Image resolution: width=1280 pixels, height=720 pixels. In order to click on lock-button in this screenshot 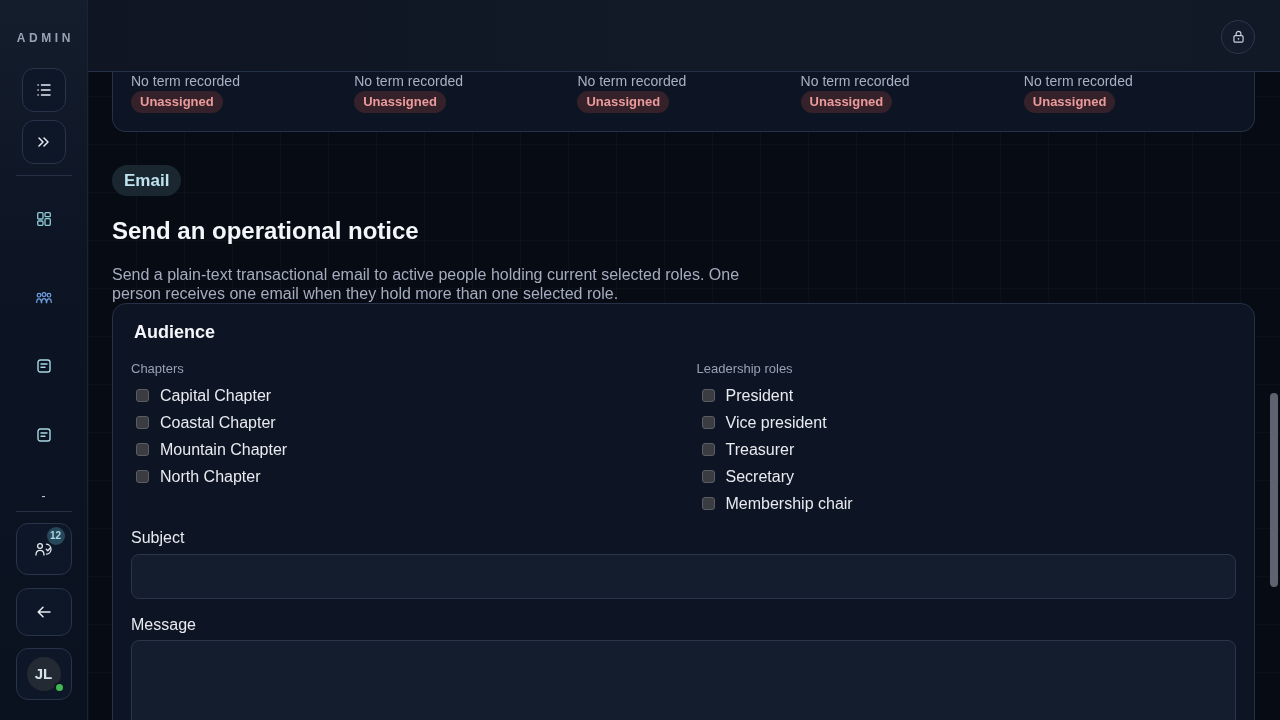, I will do `click(1238, 36)`.